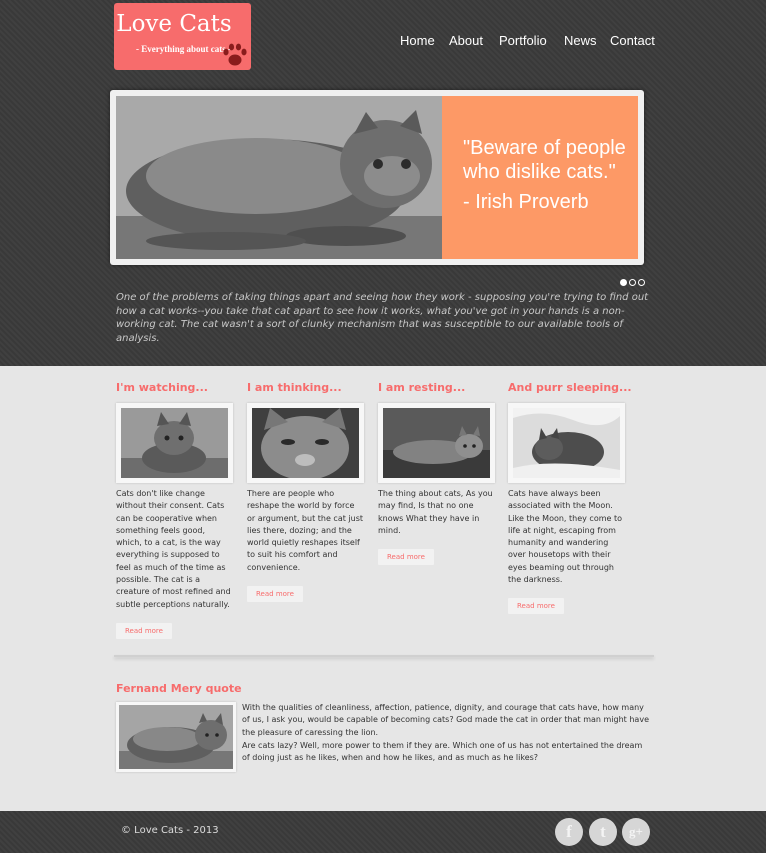  I want to click on cat-thinking-image, so click(305, 443).